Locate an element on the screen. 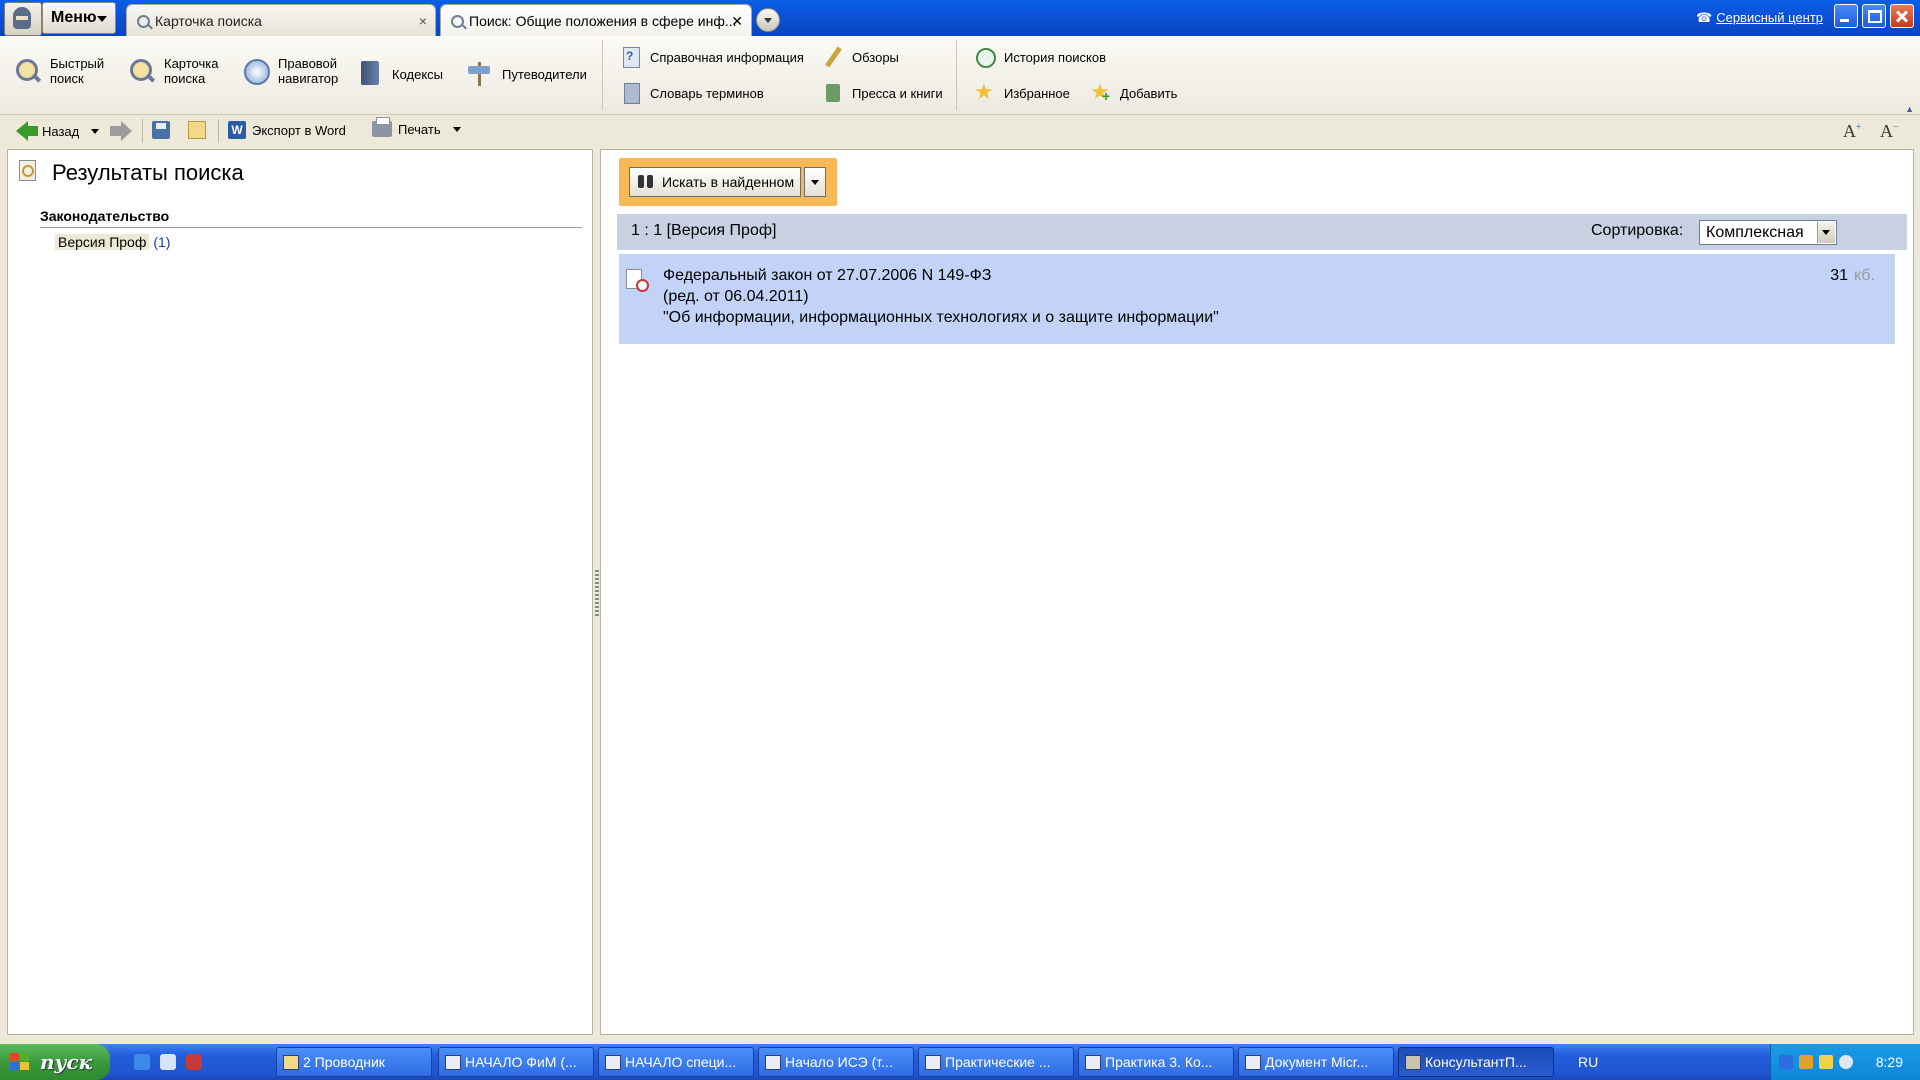  reviews-button: Обзоры is located at coordinates (860, 57).